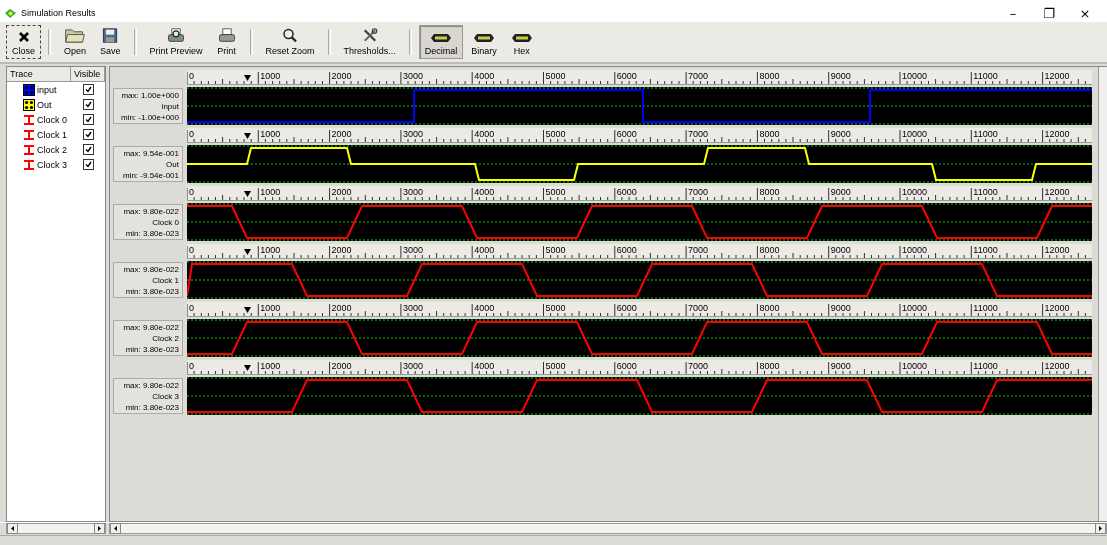  What do you see at coordinates (52, 149) in the screenshot?
I see `trace-name: Clock 2` at bounding box center [52, 149].